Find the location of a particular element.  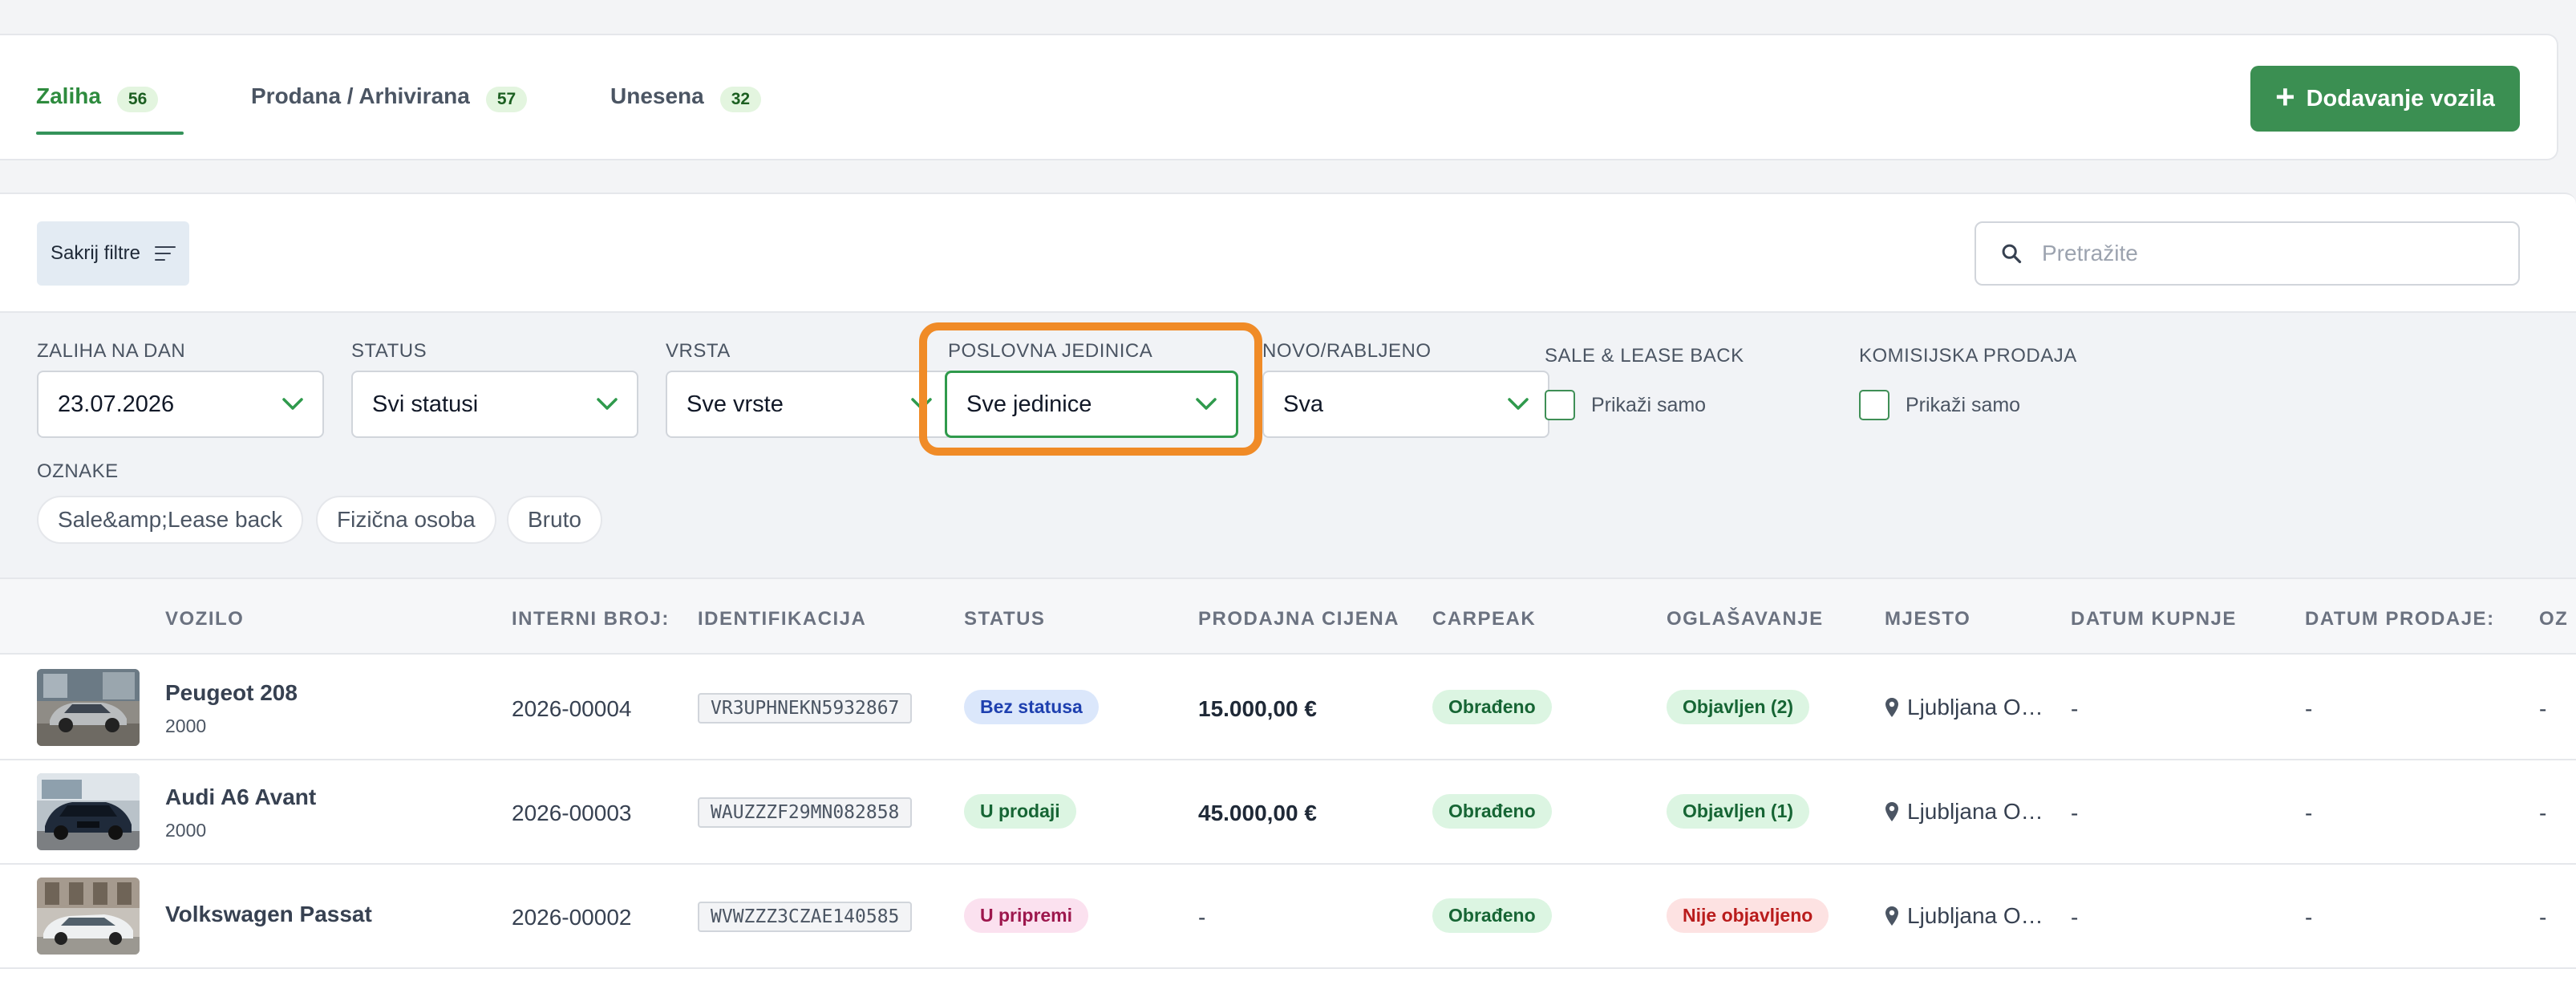

tab-label: Zaliha is located at coordinates (68, 95).